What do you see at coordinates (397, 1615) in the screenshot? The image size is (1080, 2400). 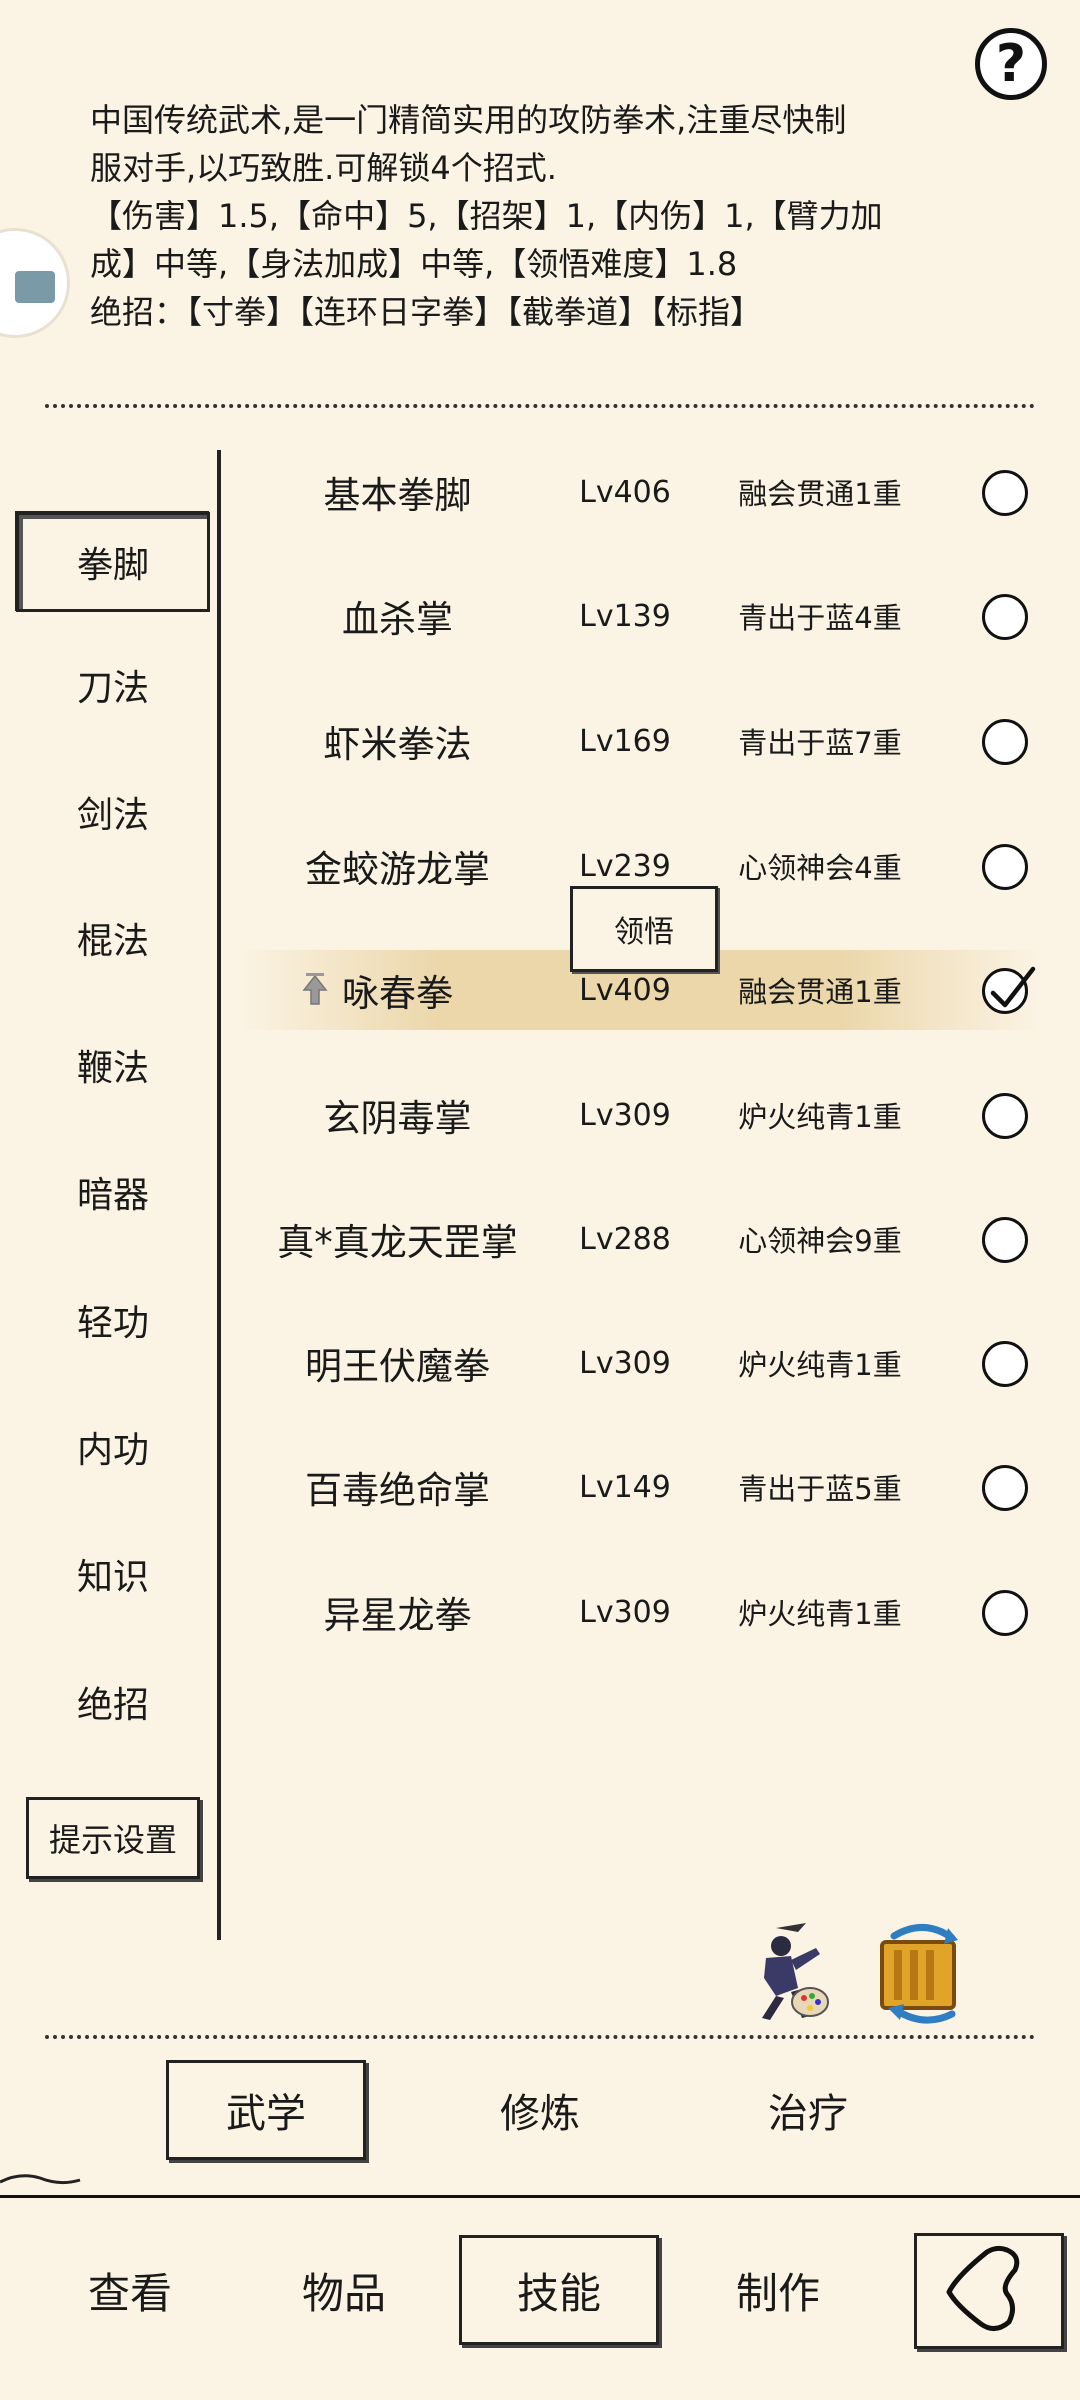 I see `skill-name: 异星龙拳` at bounding box center [397, 1615].